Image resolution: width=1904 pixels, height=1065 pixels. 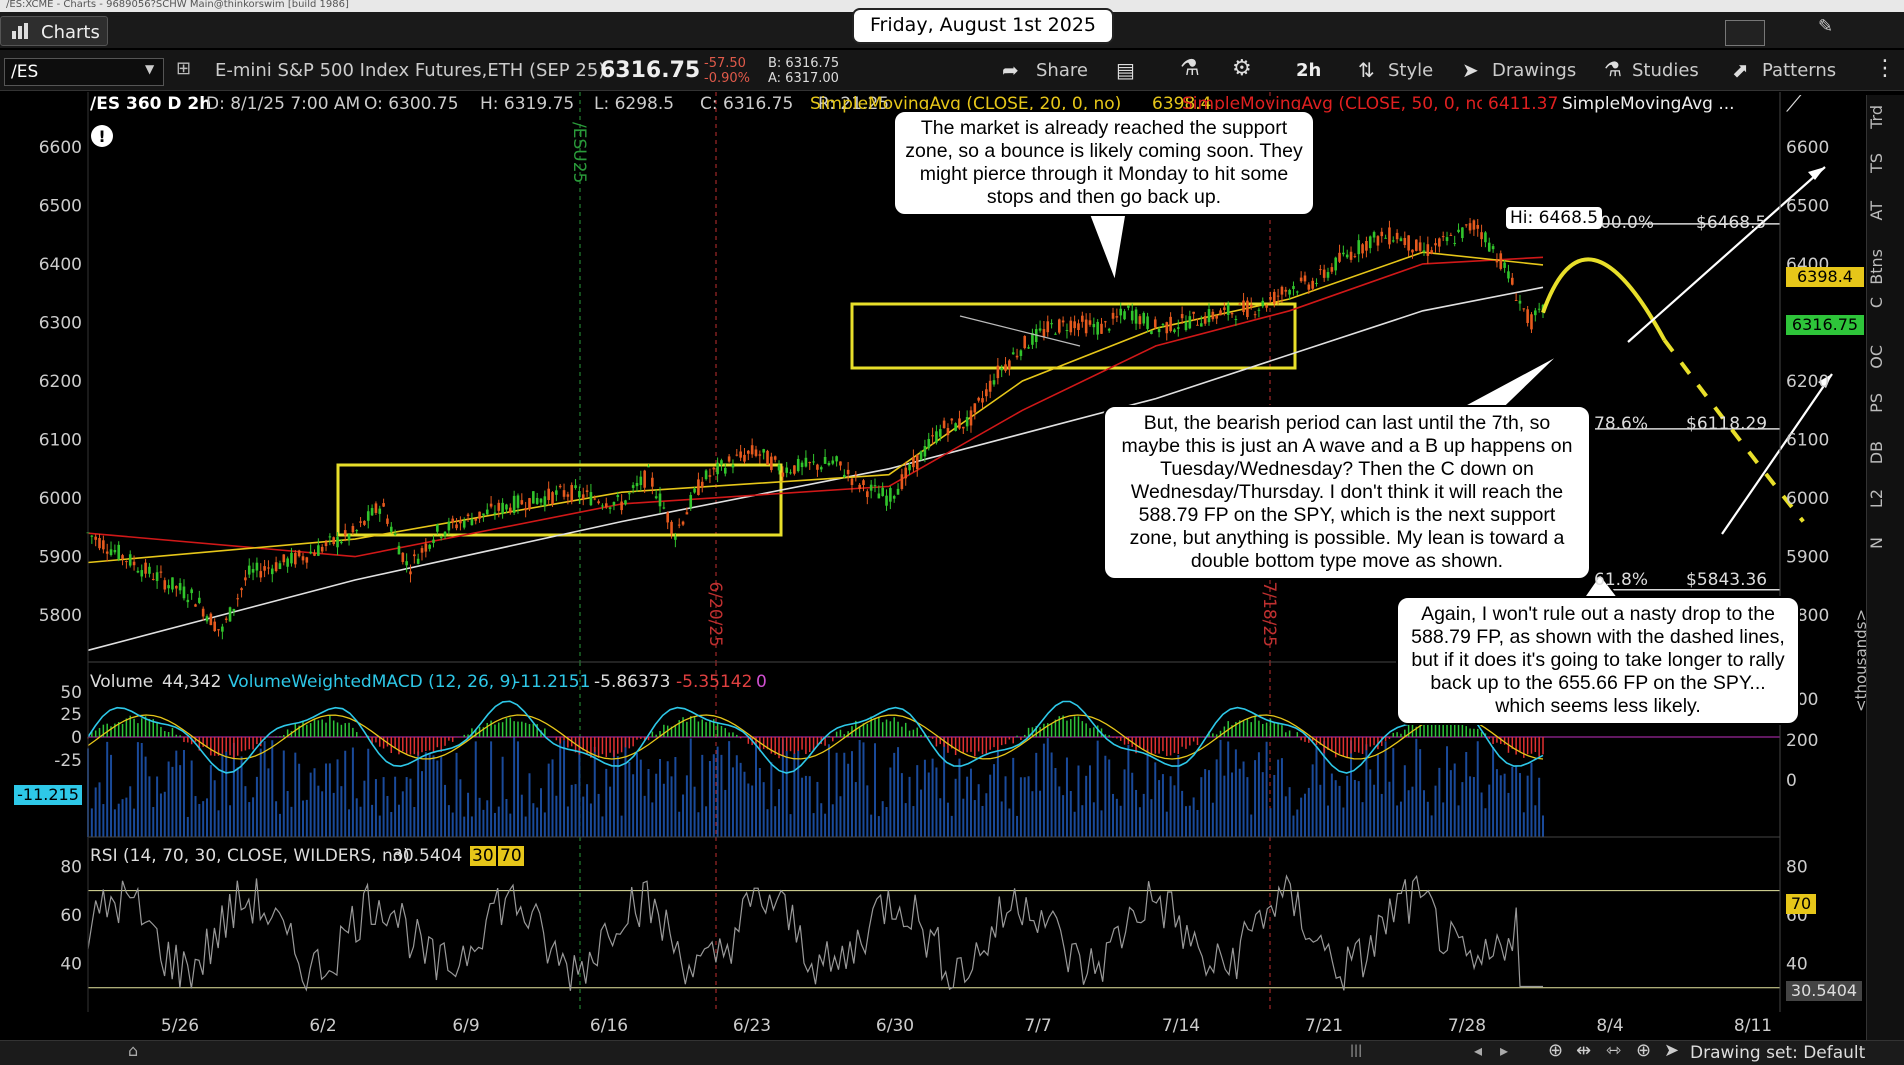 What do you see at coordinates (1885, 163) in the screenshot?
I see `sidebar-item-ts: TS` at bounding box center [1885, 163].